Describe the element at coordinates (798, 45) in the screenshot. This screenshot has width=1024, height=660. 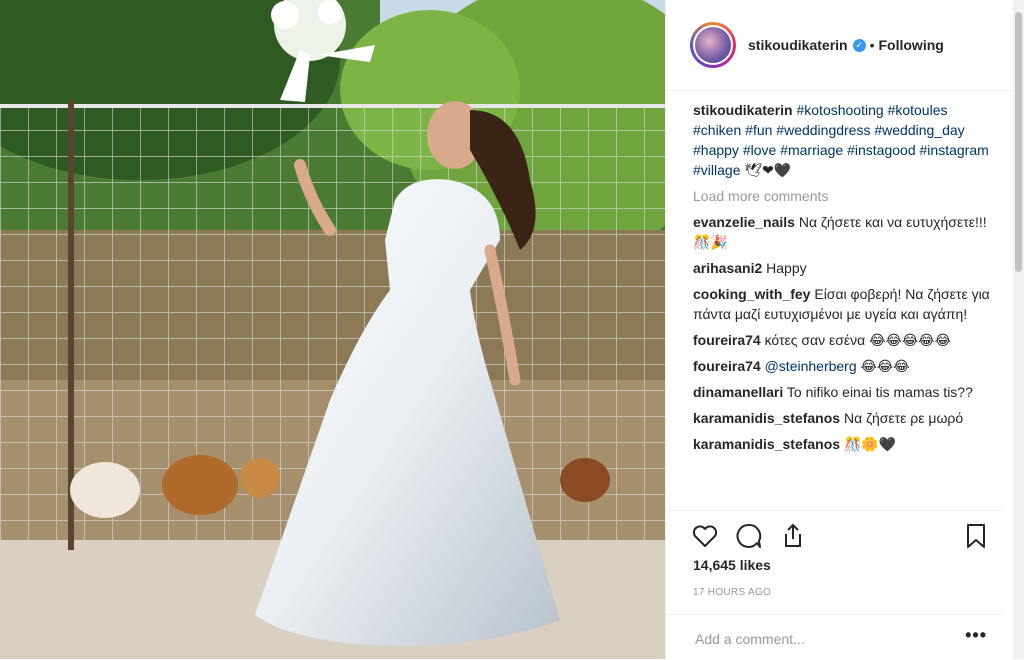
I see `username-link: stikoudikaterin` at that location.